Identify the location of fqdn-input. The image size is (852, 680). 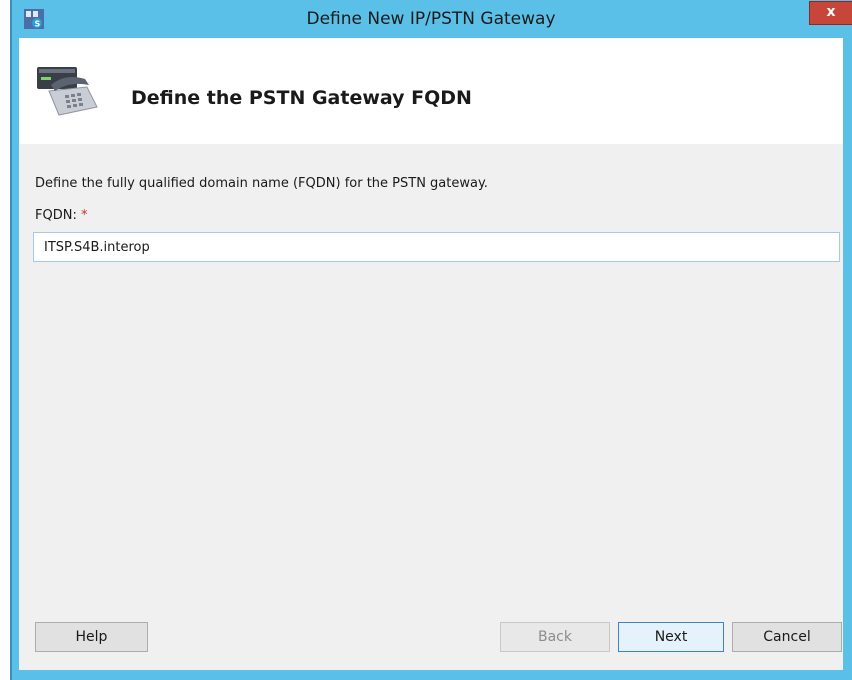
(436, 247).